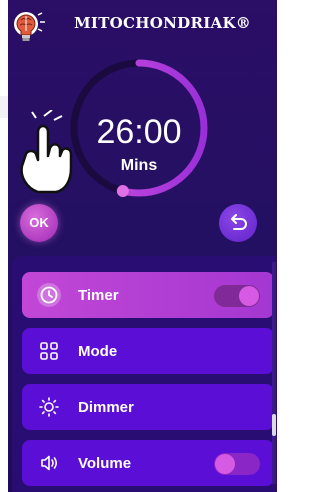 The height and width of the screenshot is (492, 320). I want to click on menu-item-volume: Volume, so click(148, 463).